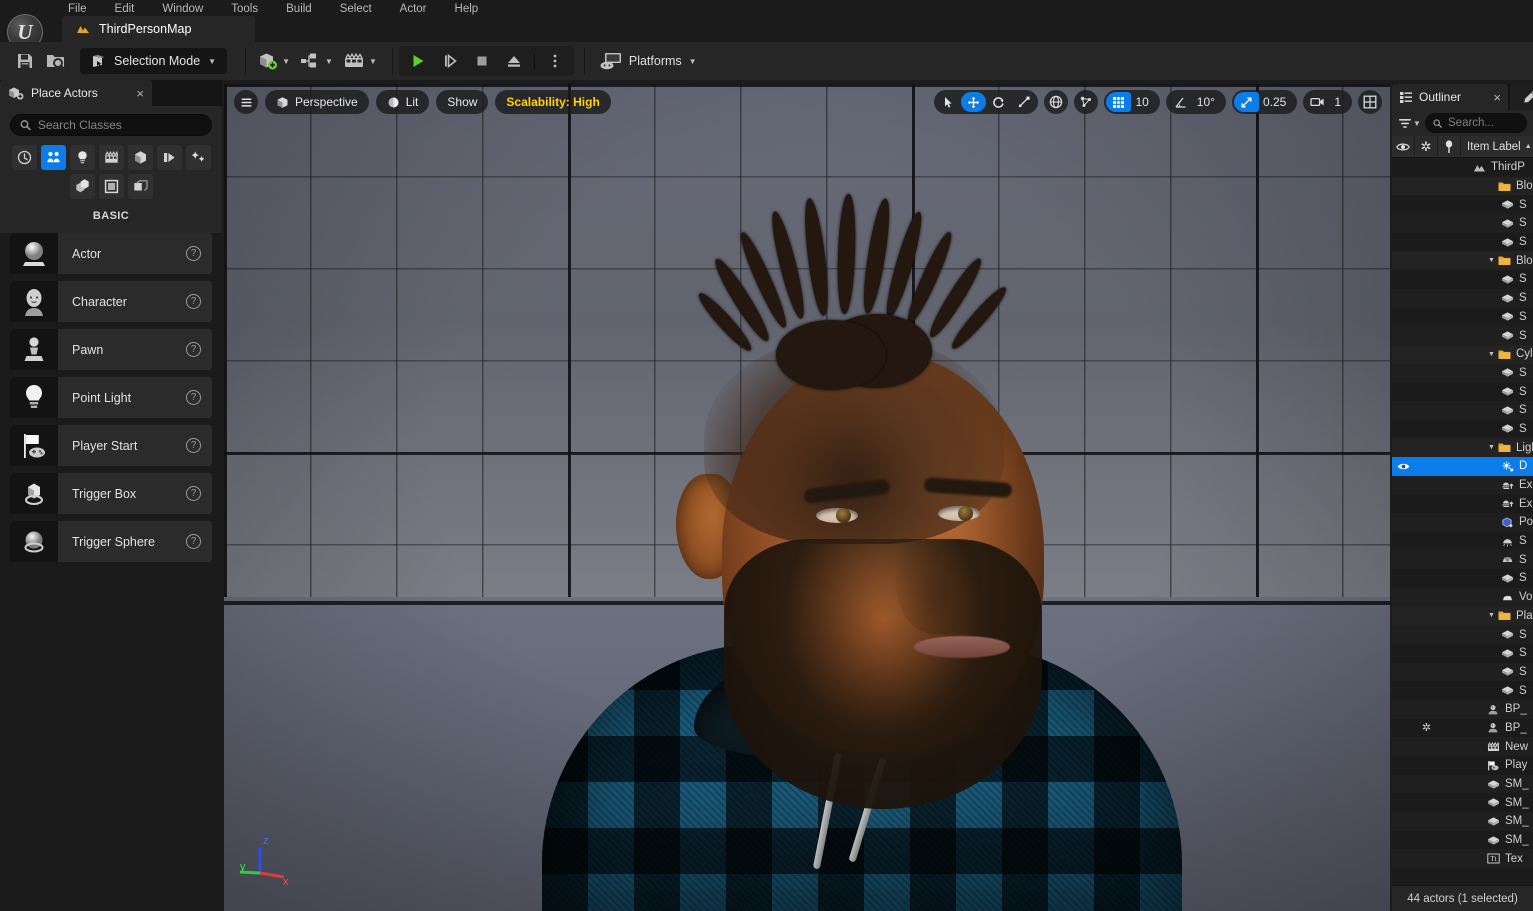 Image resolution: width=1533 pixels, height=911 pixels. I want to click on viewport-perspective-button: Perspective, so click(317, 102).